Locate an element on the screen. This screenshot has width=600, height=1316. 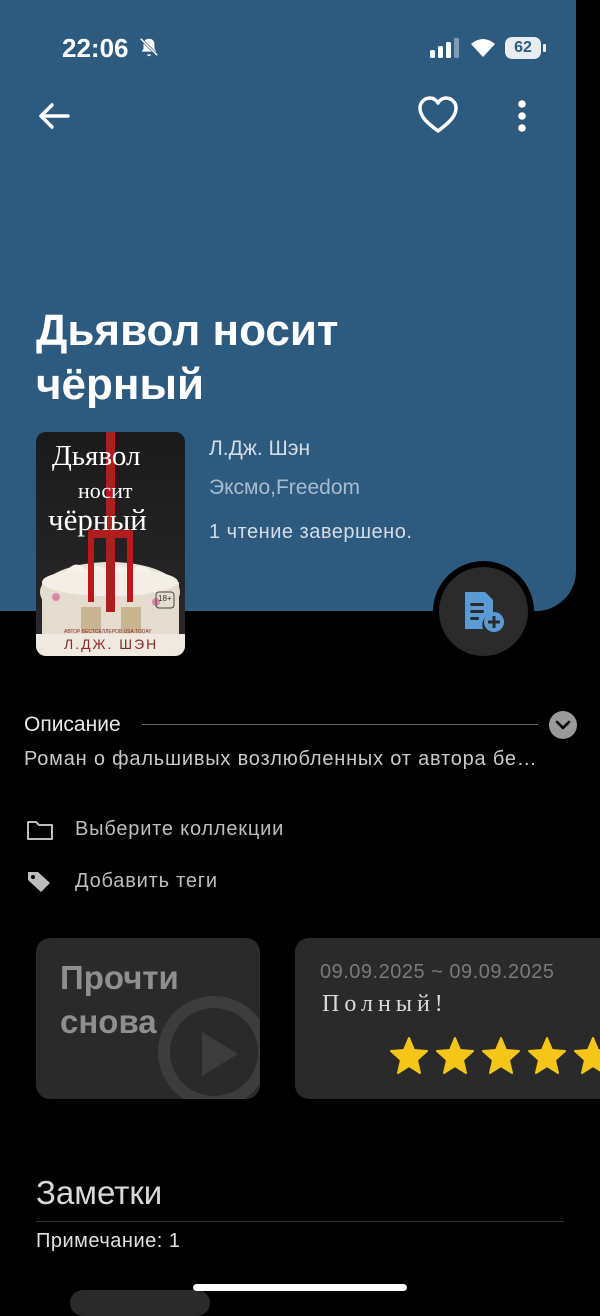
folder-icon is located at coordinates (40, 830).